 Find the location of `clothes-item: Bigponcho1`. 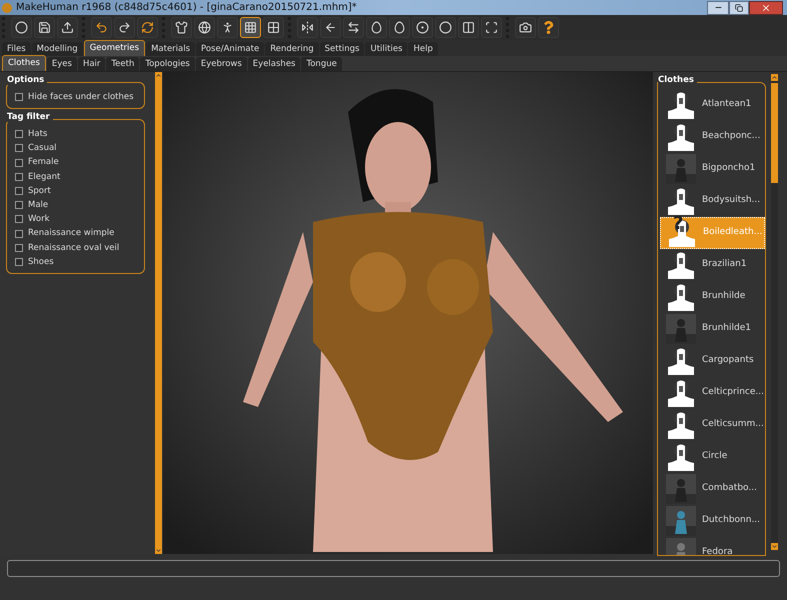

clothes-item: Bigponcho1 is located at coordinates (712, 169).